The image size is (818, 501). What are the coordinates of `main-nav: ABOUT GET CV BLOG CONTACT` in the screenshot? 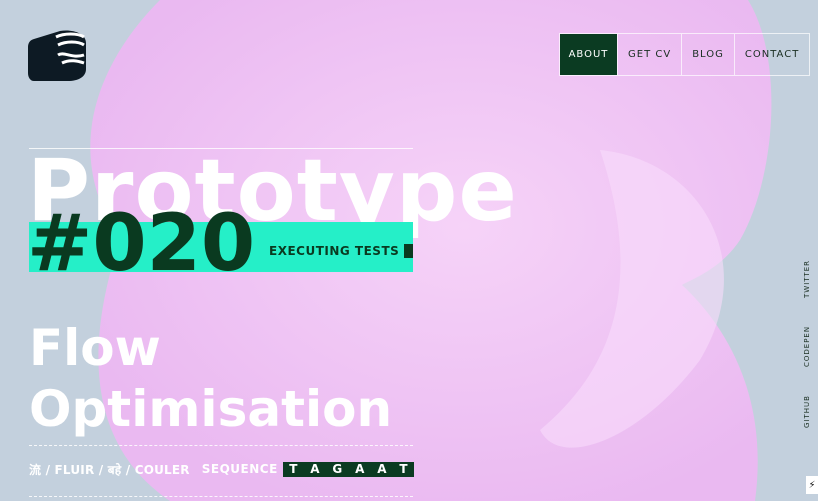 It's located at (685, 54).